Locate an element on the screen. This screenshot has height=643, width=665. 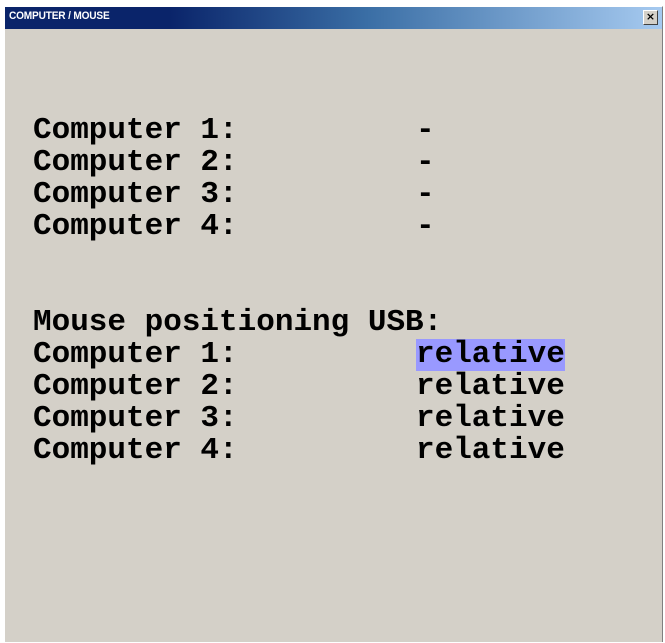
computer-row-4: Computer 4: - is located at coordinates (234, 227).